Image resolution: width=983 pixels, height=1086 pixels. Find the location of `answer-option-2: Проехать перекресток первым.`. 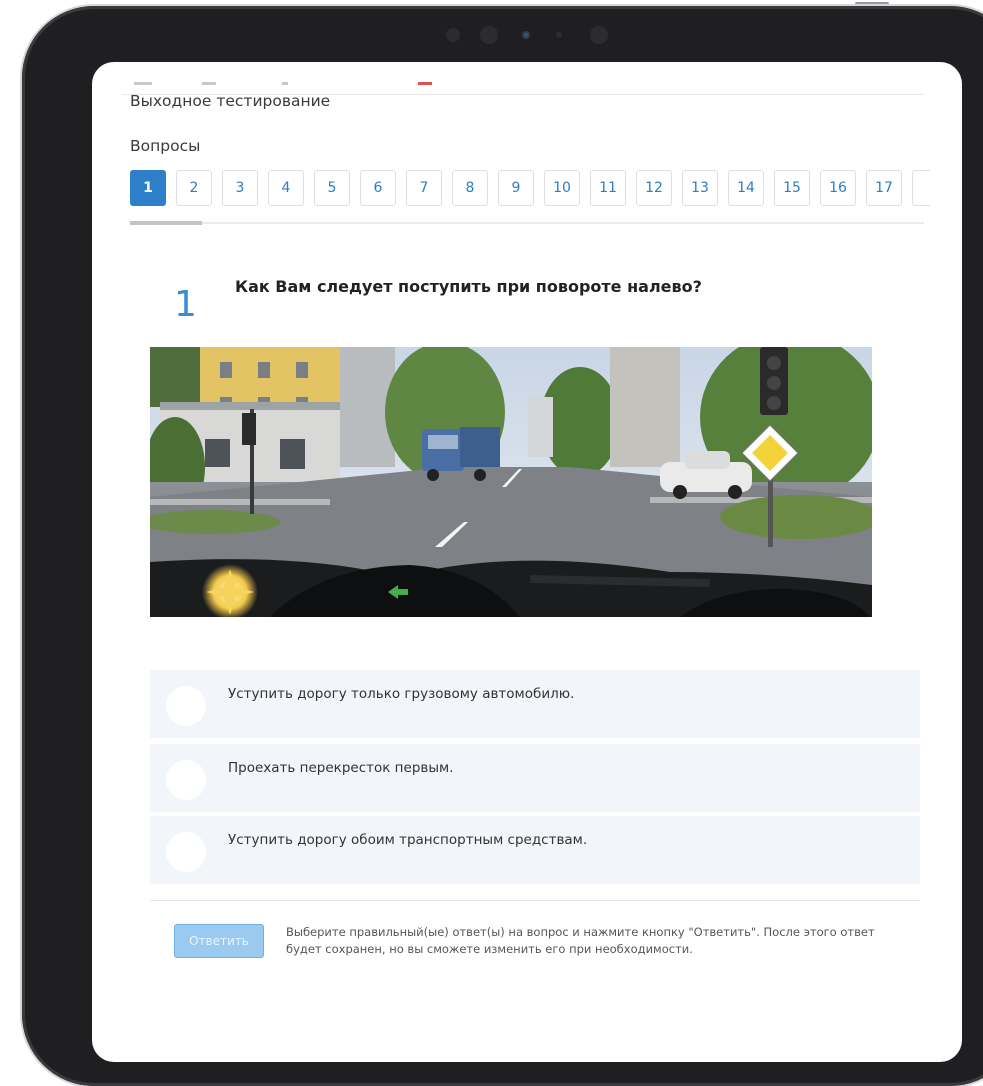

answer-option-2: Проехать перекресток первым. is located at coordinates (535, 778).